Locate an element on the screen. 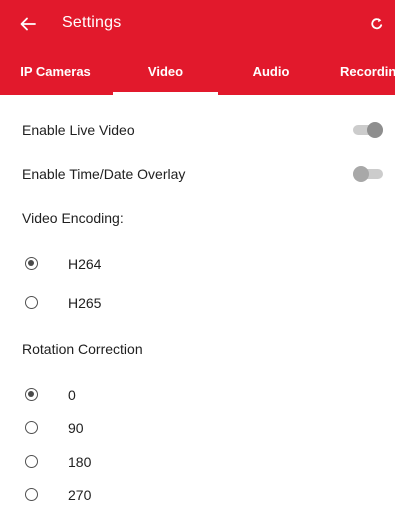 This screenshot has height=528, width=395. radio-option-180: 180 is located at coordinates (197, 462).